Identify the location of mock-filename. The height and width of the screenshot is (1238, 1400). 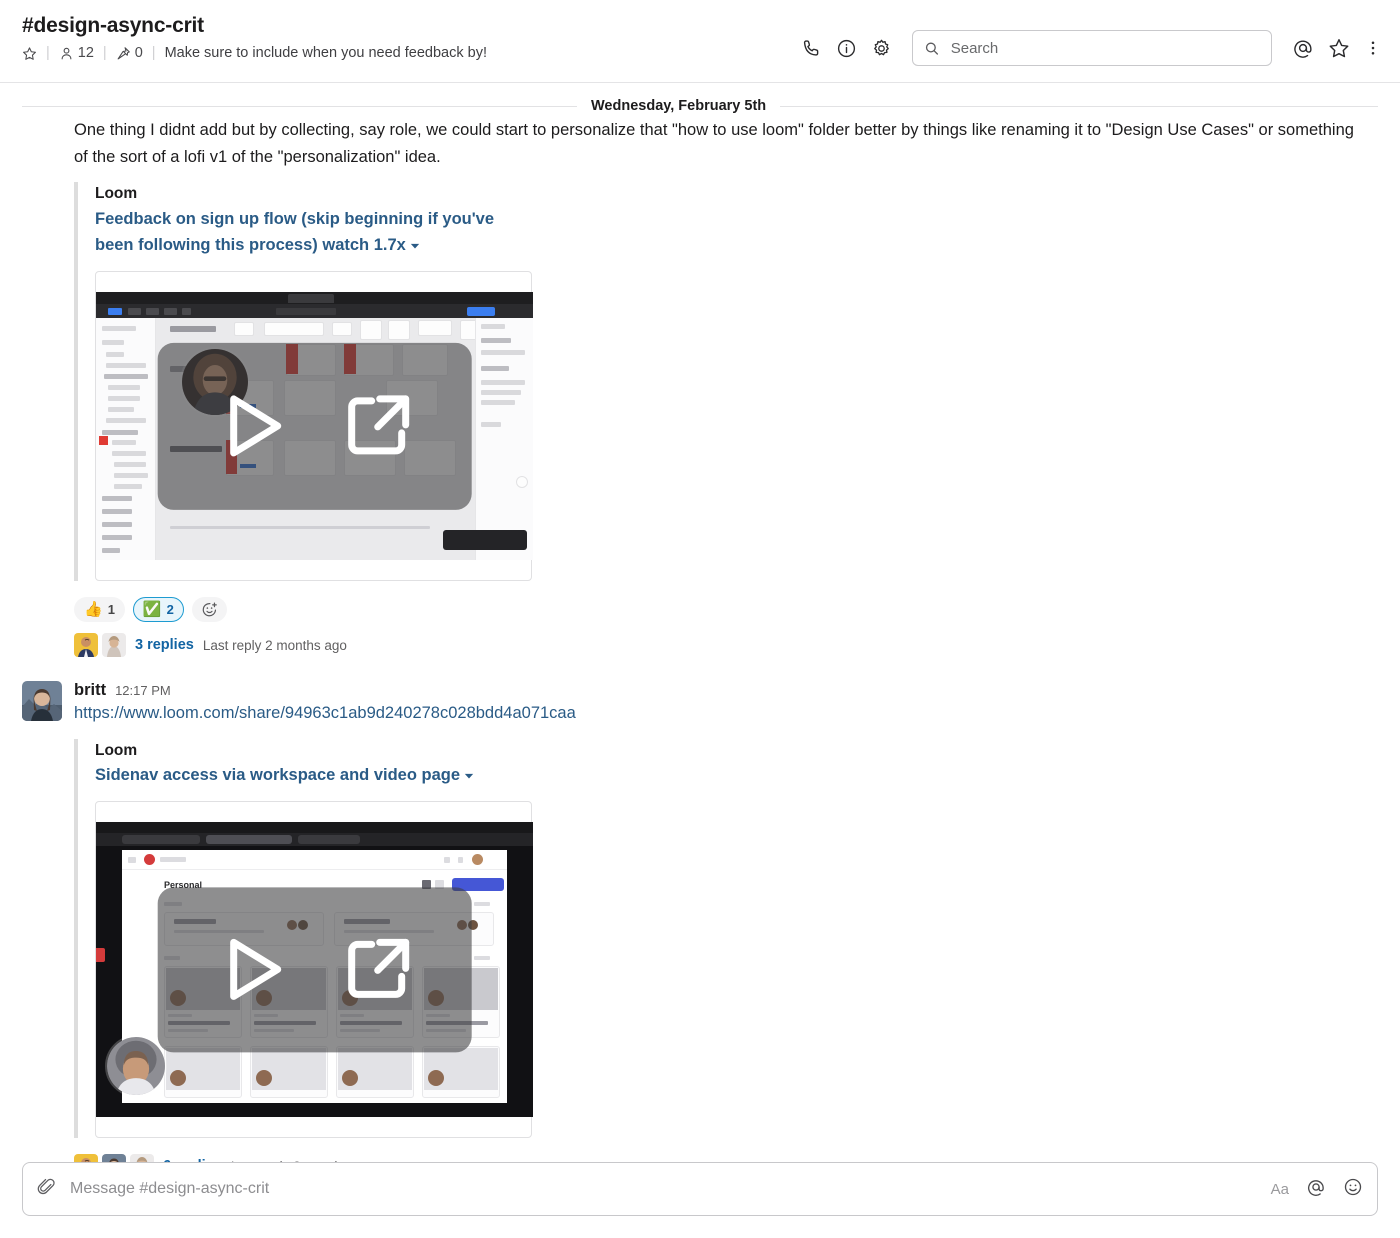
(306, 312).